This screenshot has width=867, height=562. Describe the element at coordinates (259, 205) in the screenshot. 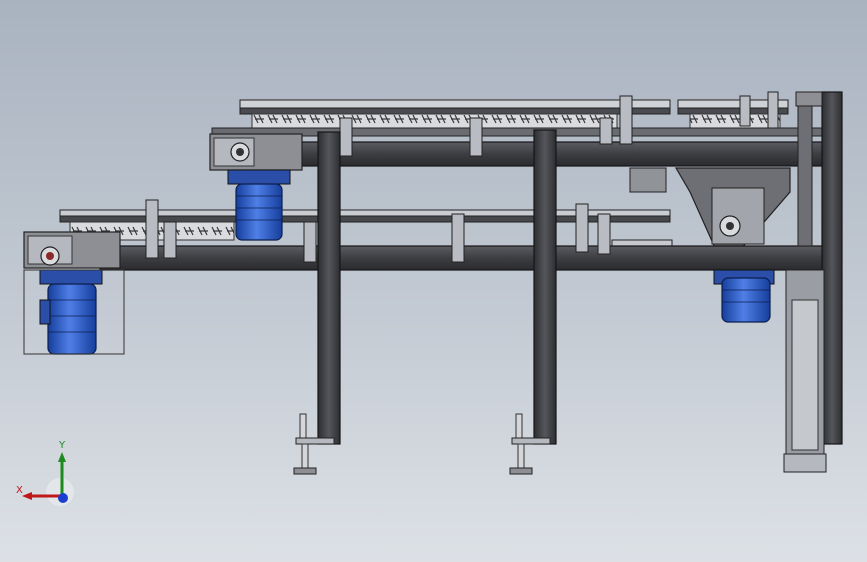

I see `motor-upper` at that location.